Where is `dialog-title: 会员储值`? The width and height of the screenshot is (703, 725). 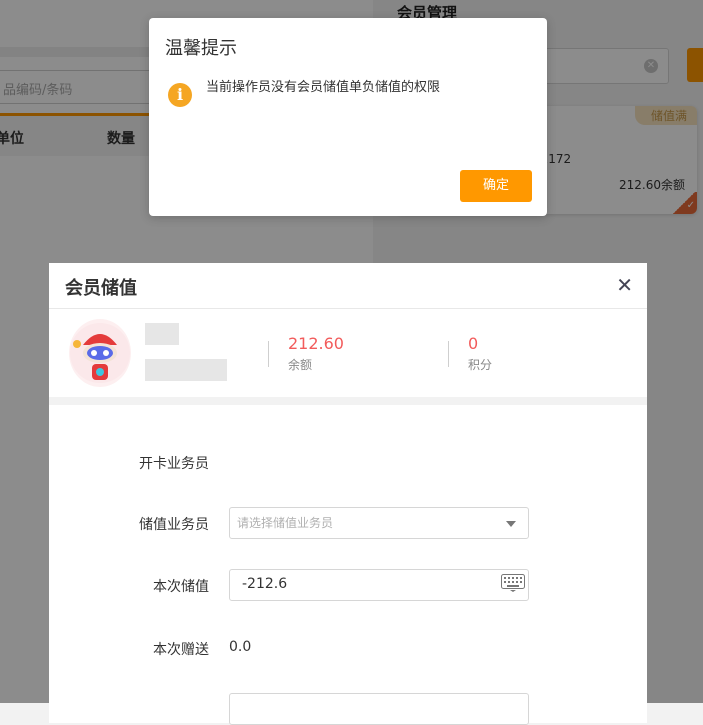 dialog-title: 会员储值 is located at coordinates (101, 288).